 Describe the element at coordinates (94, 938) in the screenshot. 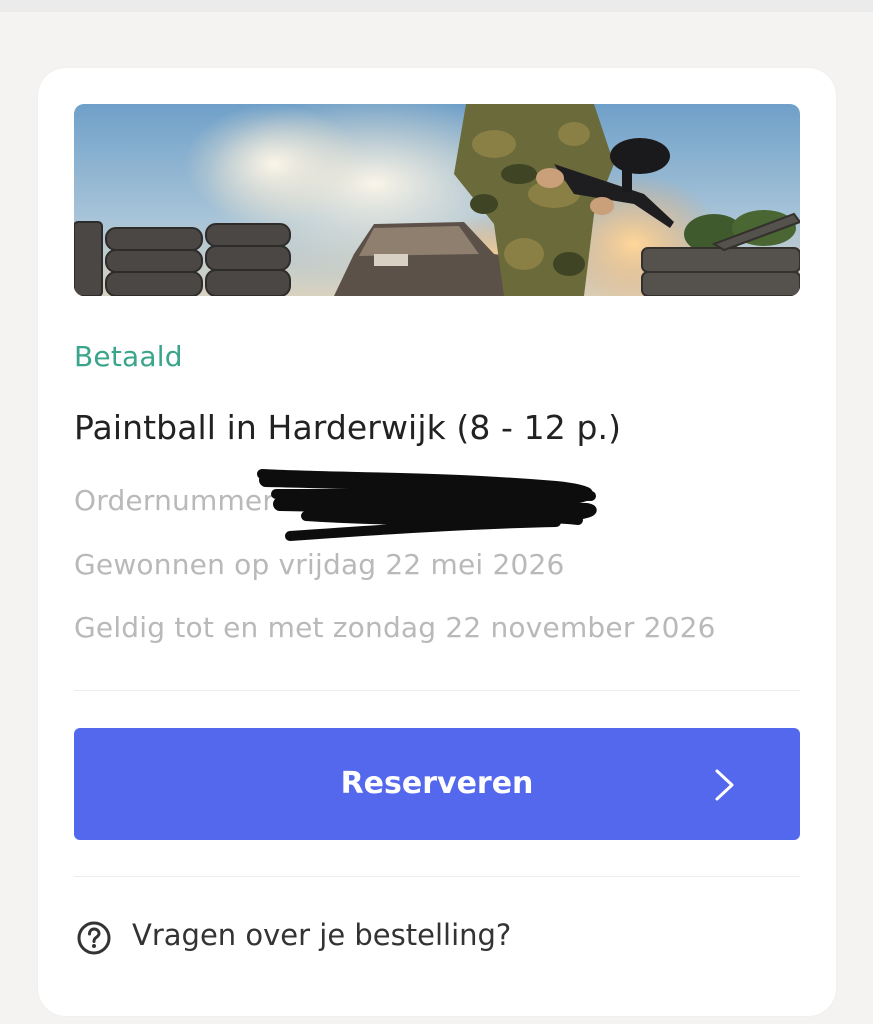

I see `question-circle-icon` at that location.